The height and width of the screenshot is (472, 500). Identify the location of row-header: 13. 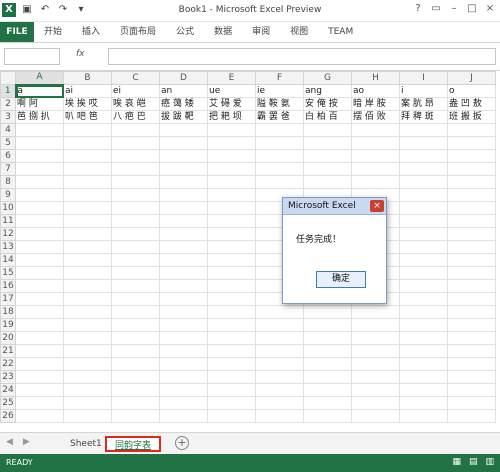
(8, 247).